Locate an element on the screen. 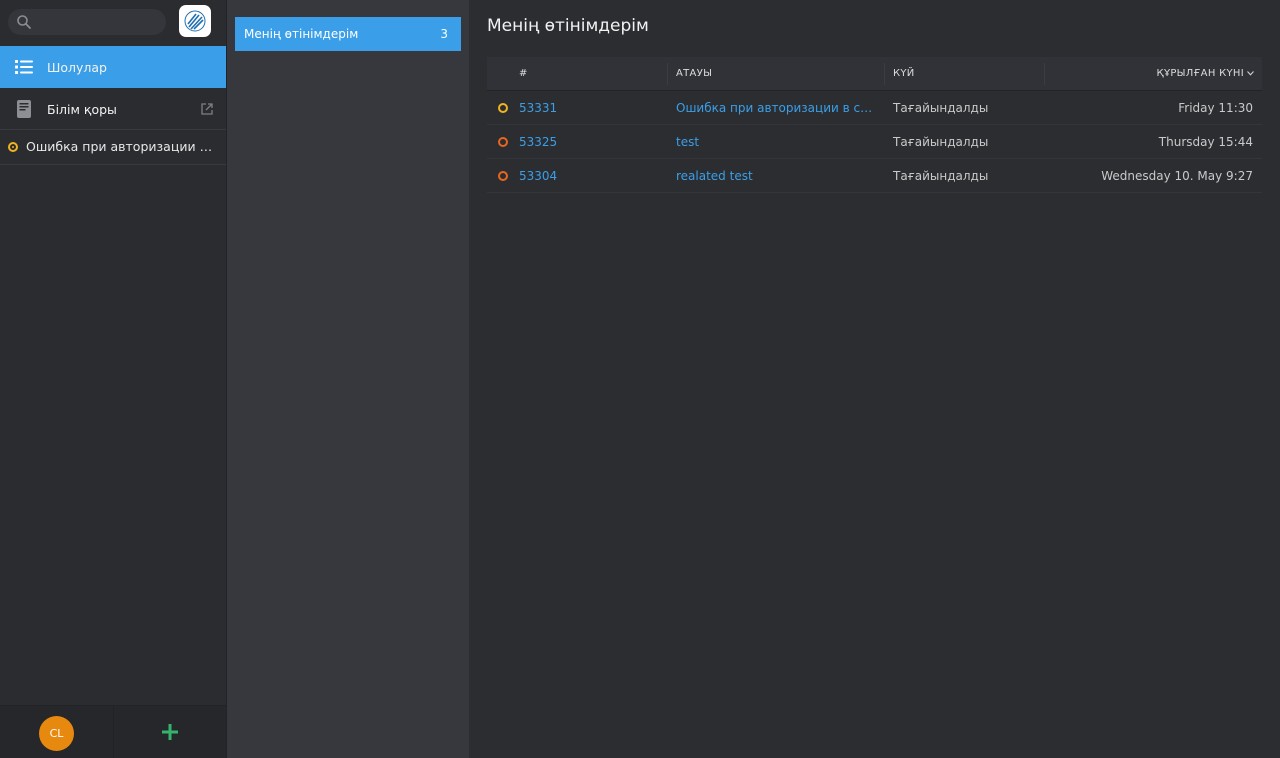 This screenshot has width=1280, height=758. column-header-state: КҮЙ is located at coordinates (904, 73).